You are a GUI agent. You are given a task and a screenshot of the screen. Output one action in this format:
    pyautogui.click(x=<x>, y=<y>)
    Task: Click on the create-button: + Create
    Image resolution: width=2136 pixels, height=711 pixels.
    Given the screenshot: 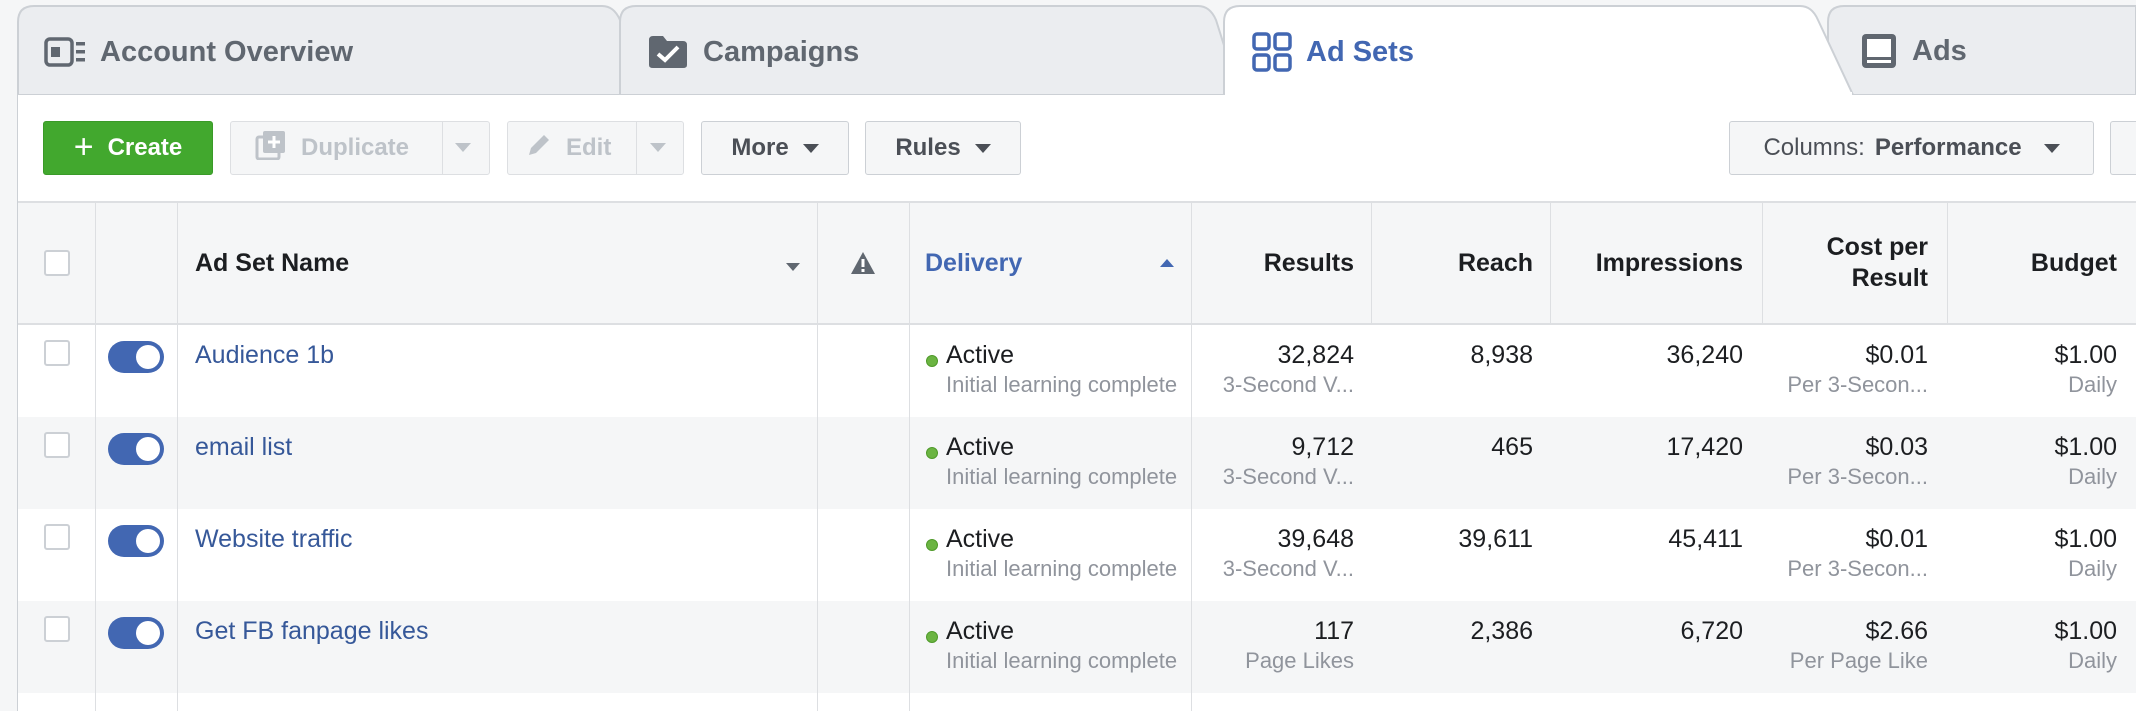 What is the action you would take?
    pyautogui.click(x=128, y=148)
    